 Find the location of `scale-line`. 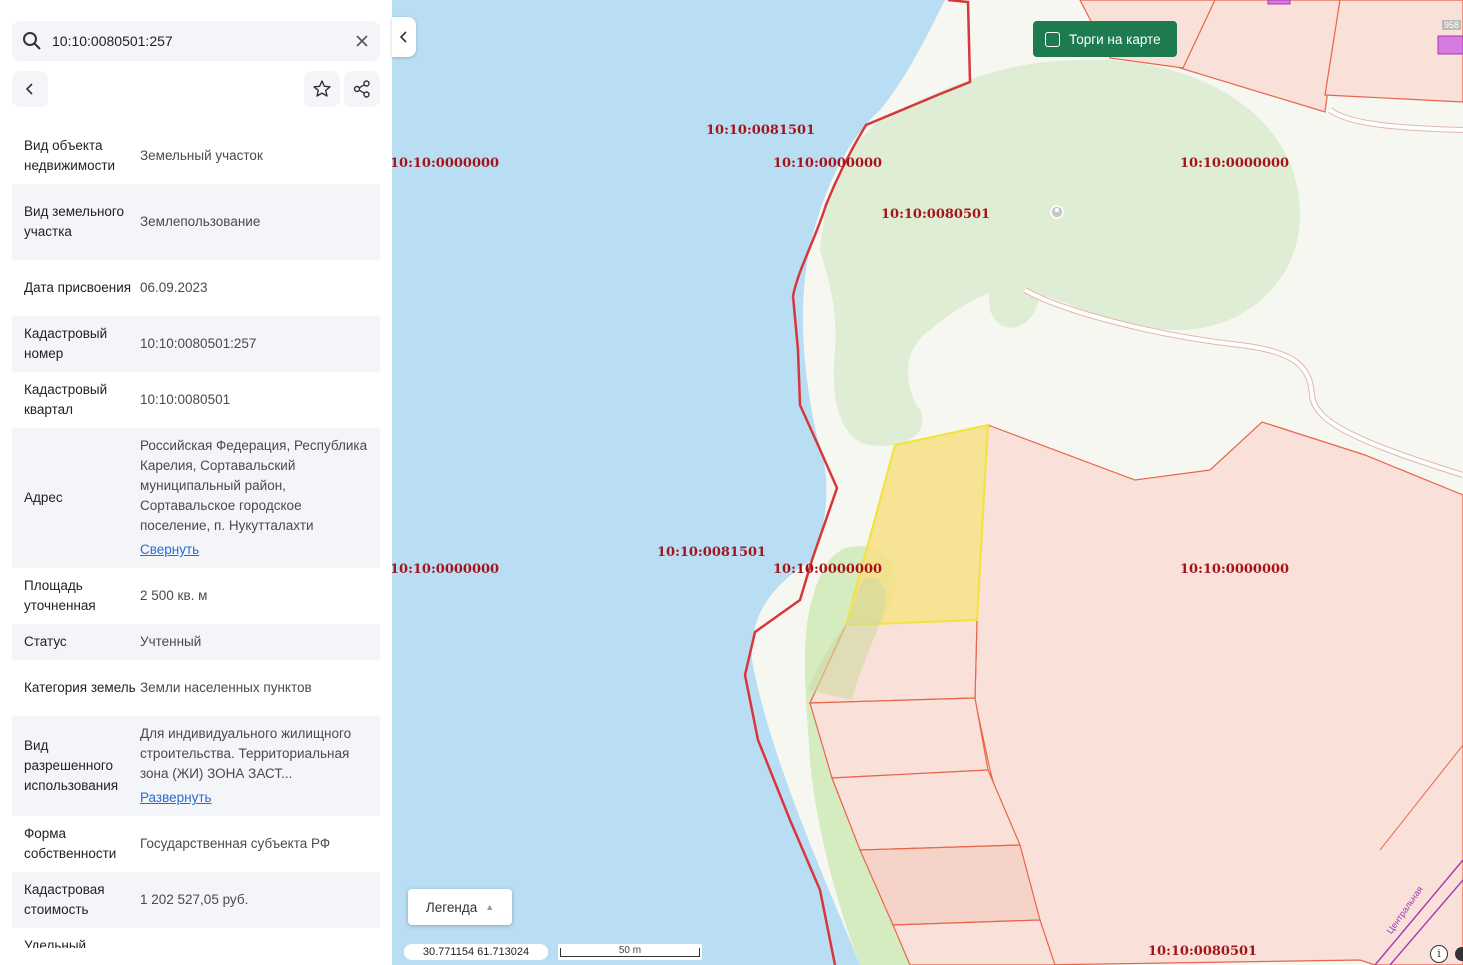

scale-line is located at coordinates (630, 952).